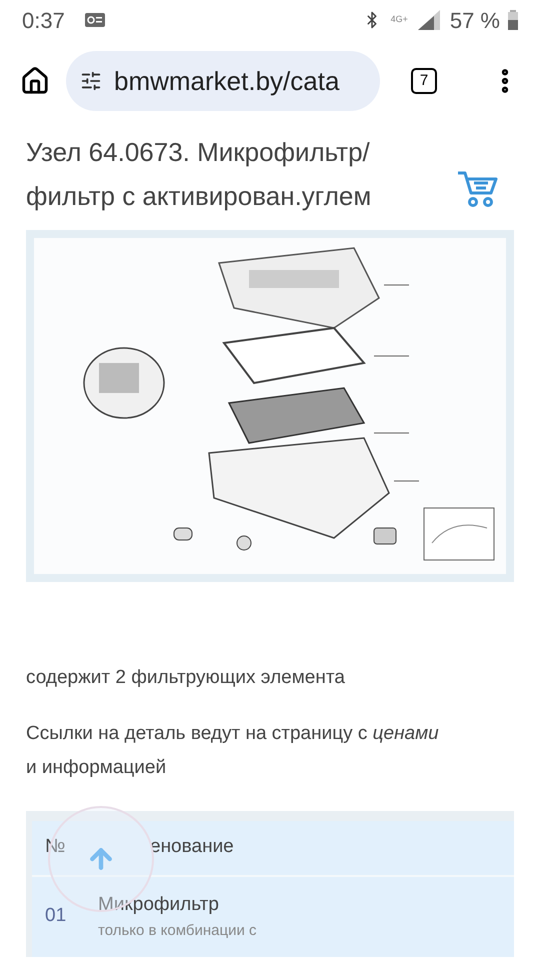 The height and width of the screenshot is (960, 540). What do you see at coordinates (94, 20) in the screenshot?
I see `notification-icon` at bounding box center [94, 20].